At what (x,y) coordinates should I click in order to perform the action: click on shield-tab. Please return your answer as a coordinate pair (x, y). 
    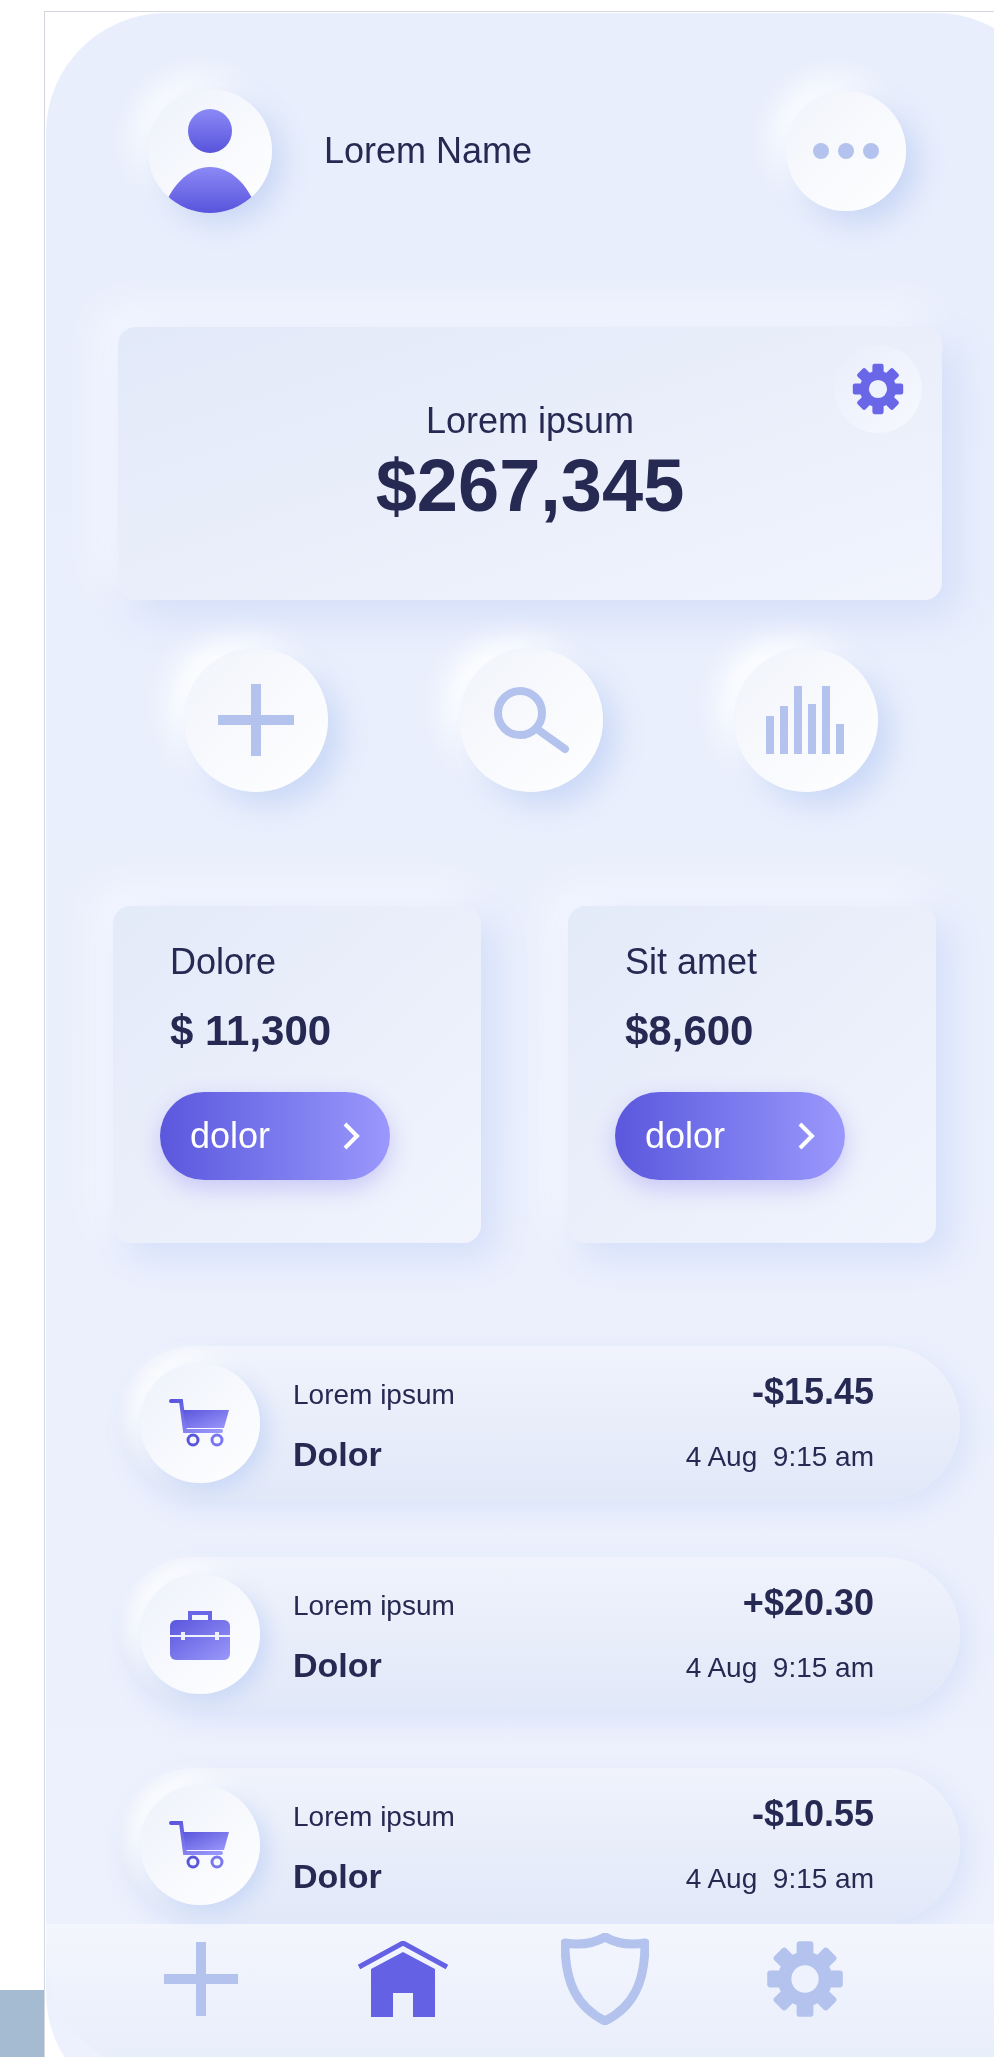
    Looking at the image, I should click on (605, 1979).